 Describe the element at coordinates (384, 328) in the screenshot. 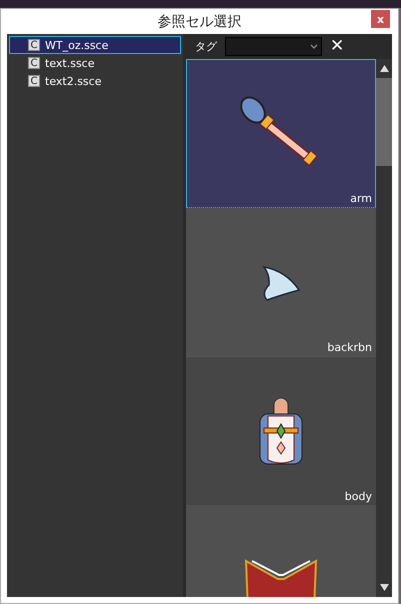

I see `scrollbar` at that location.